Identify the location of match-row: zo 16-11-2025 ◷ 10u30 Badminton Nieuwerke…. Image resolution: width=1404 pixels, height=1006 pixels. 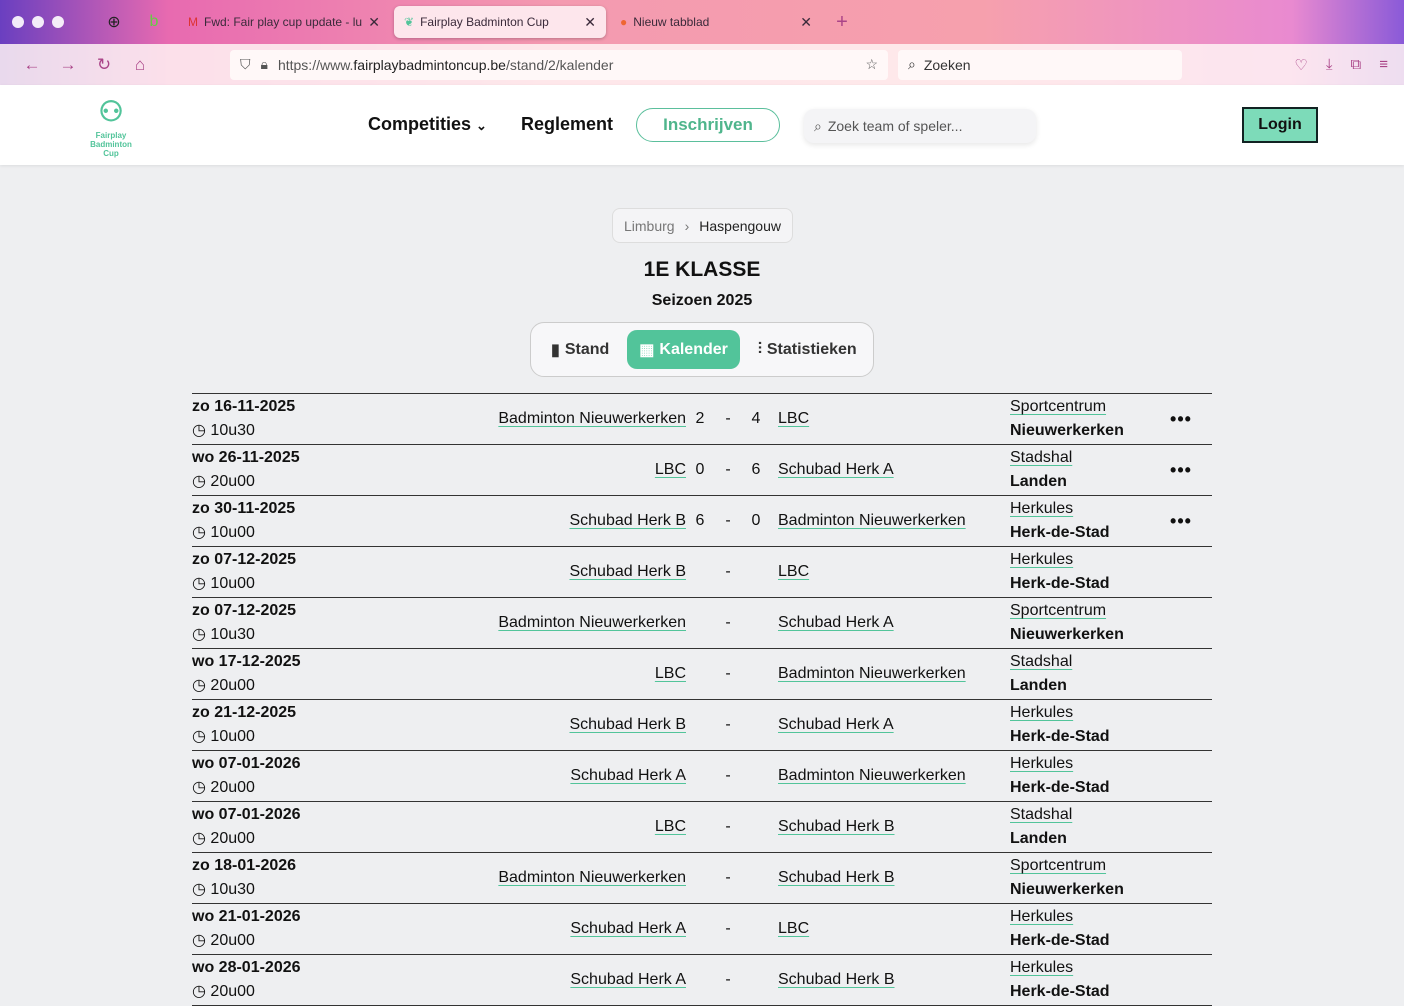
(702, 419).